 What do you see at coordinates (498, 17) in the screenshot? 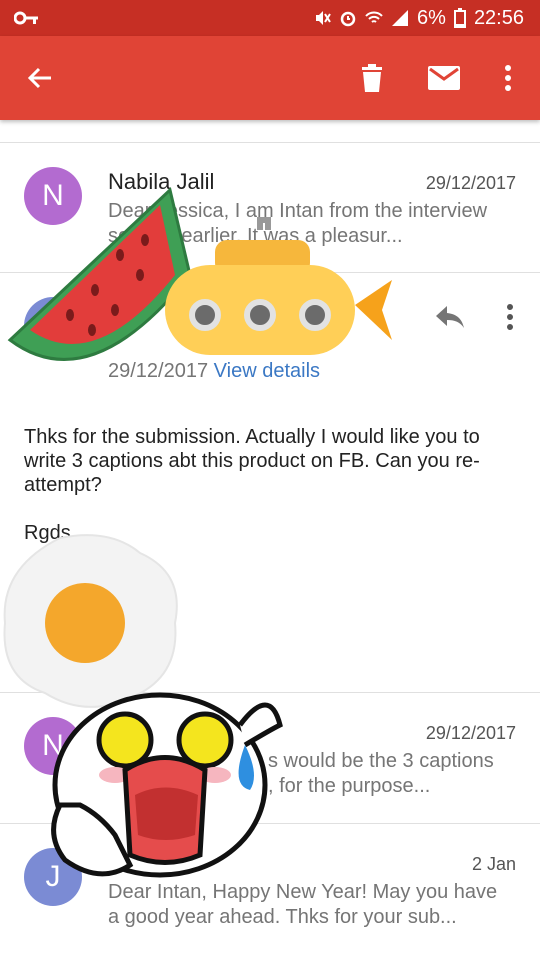
I see `clock: 22:56` at bounding box center [498, 17].